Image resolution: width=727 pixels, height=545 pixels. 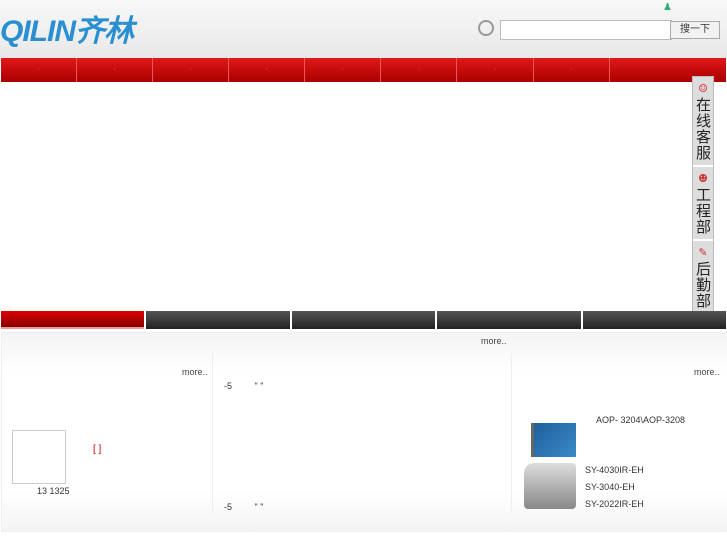 I want to click on logo-latin: QILIN, so click(x=38, y=31).